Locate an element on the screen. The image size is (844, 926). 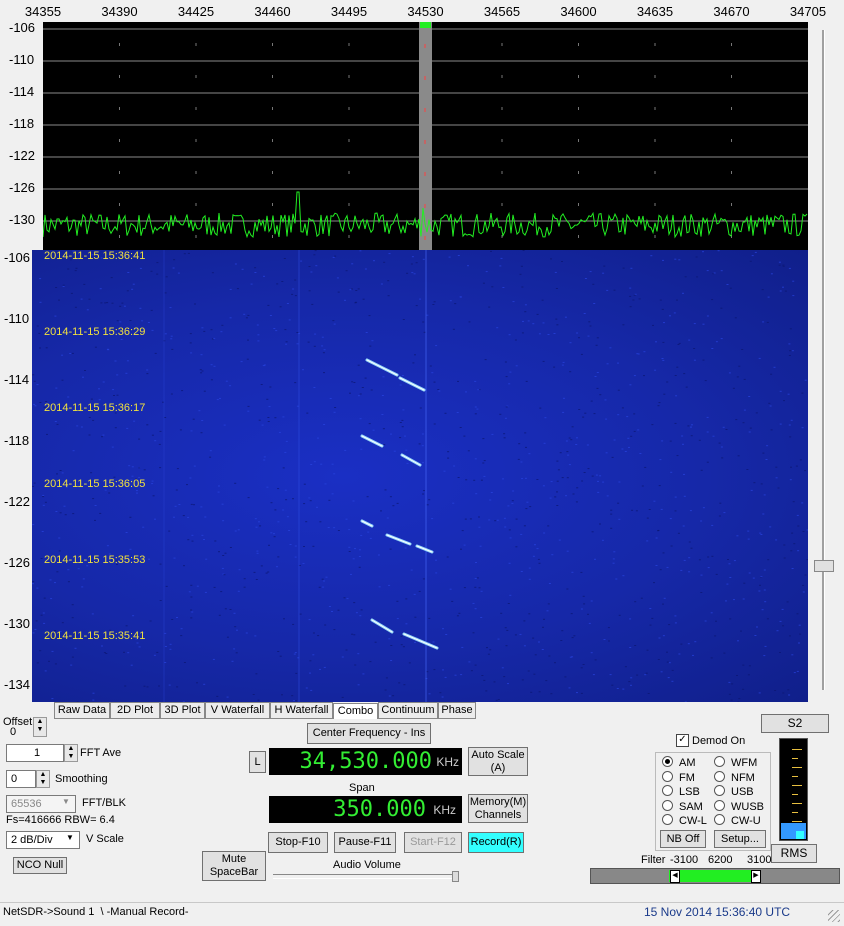
fft-ave-input: 1 is located at coordinates (35, 753).